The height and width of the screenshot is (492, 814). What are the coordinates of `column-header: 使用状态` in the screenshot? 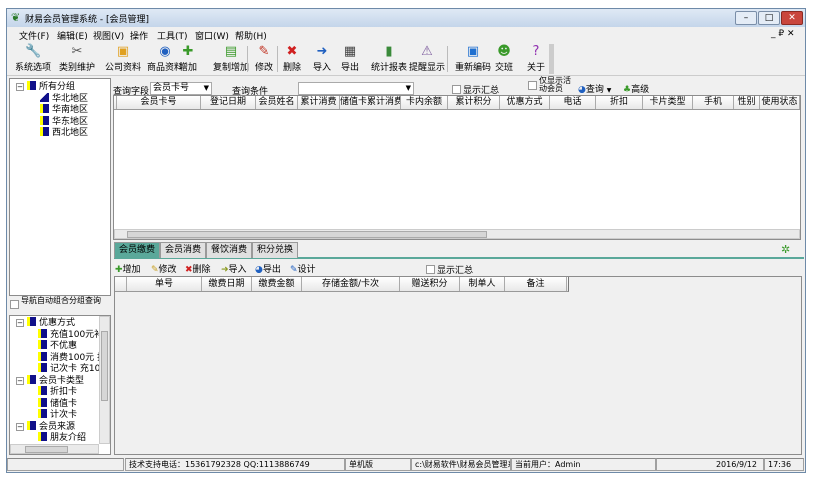 It's located at (780, 102).